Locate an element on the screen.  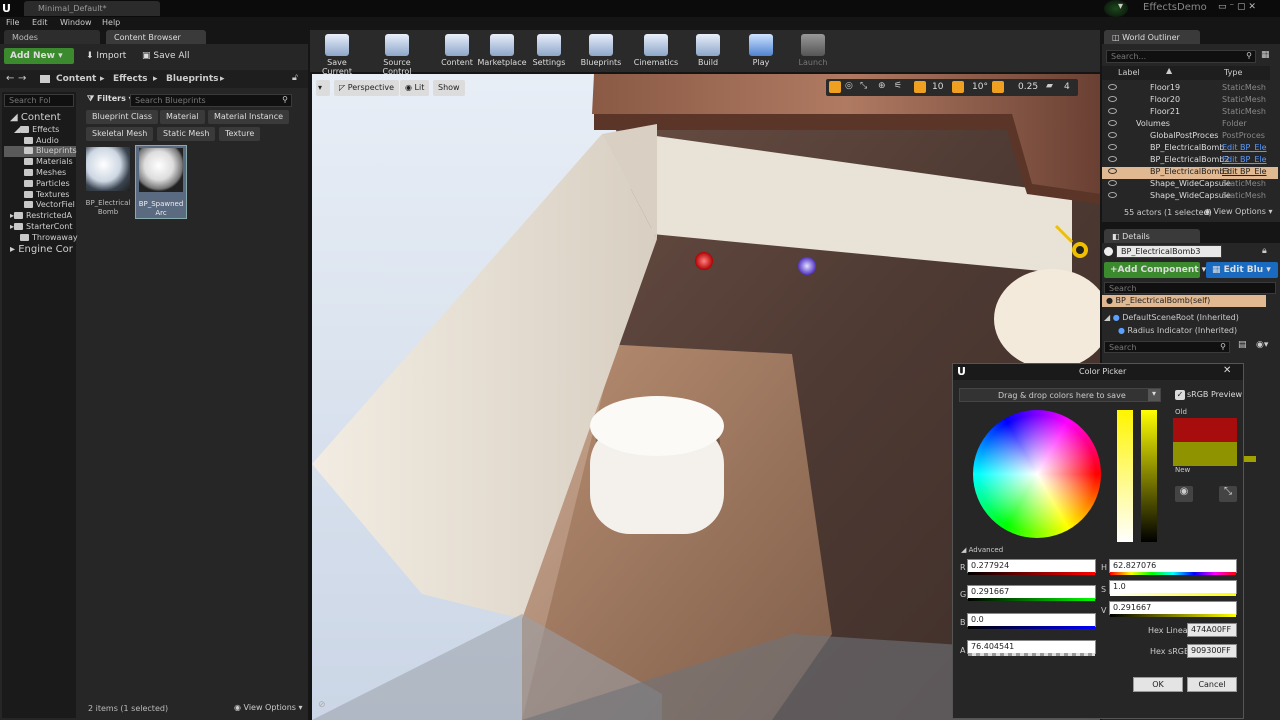
outliner-row: BP_ElectricalBomb2 Edit BP_Ele is located at coordinates (1190, 161).